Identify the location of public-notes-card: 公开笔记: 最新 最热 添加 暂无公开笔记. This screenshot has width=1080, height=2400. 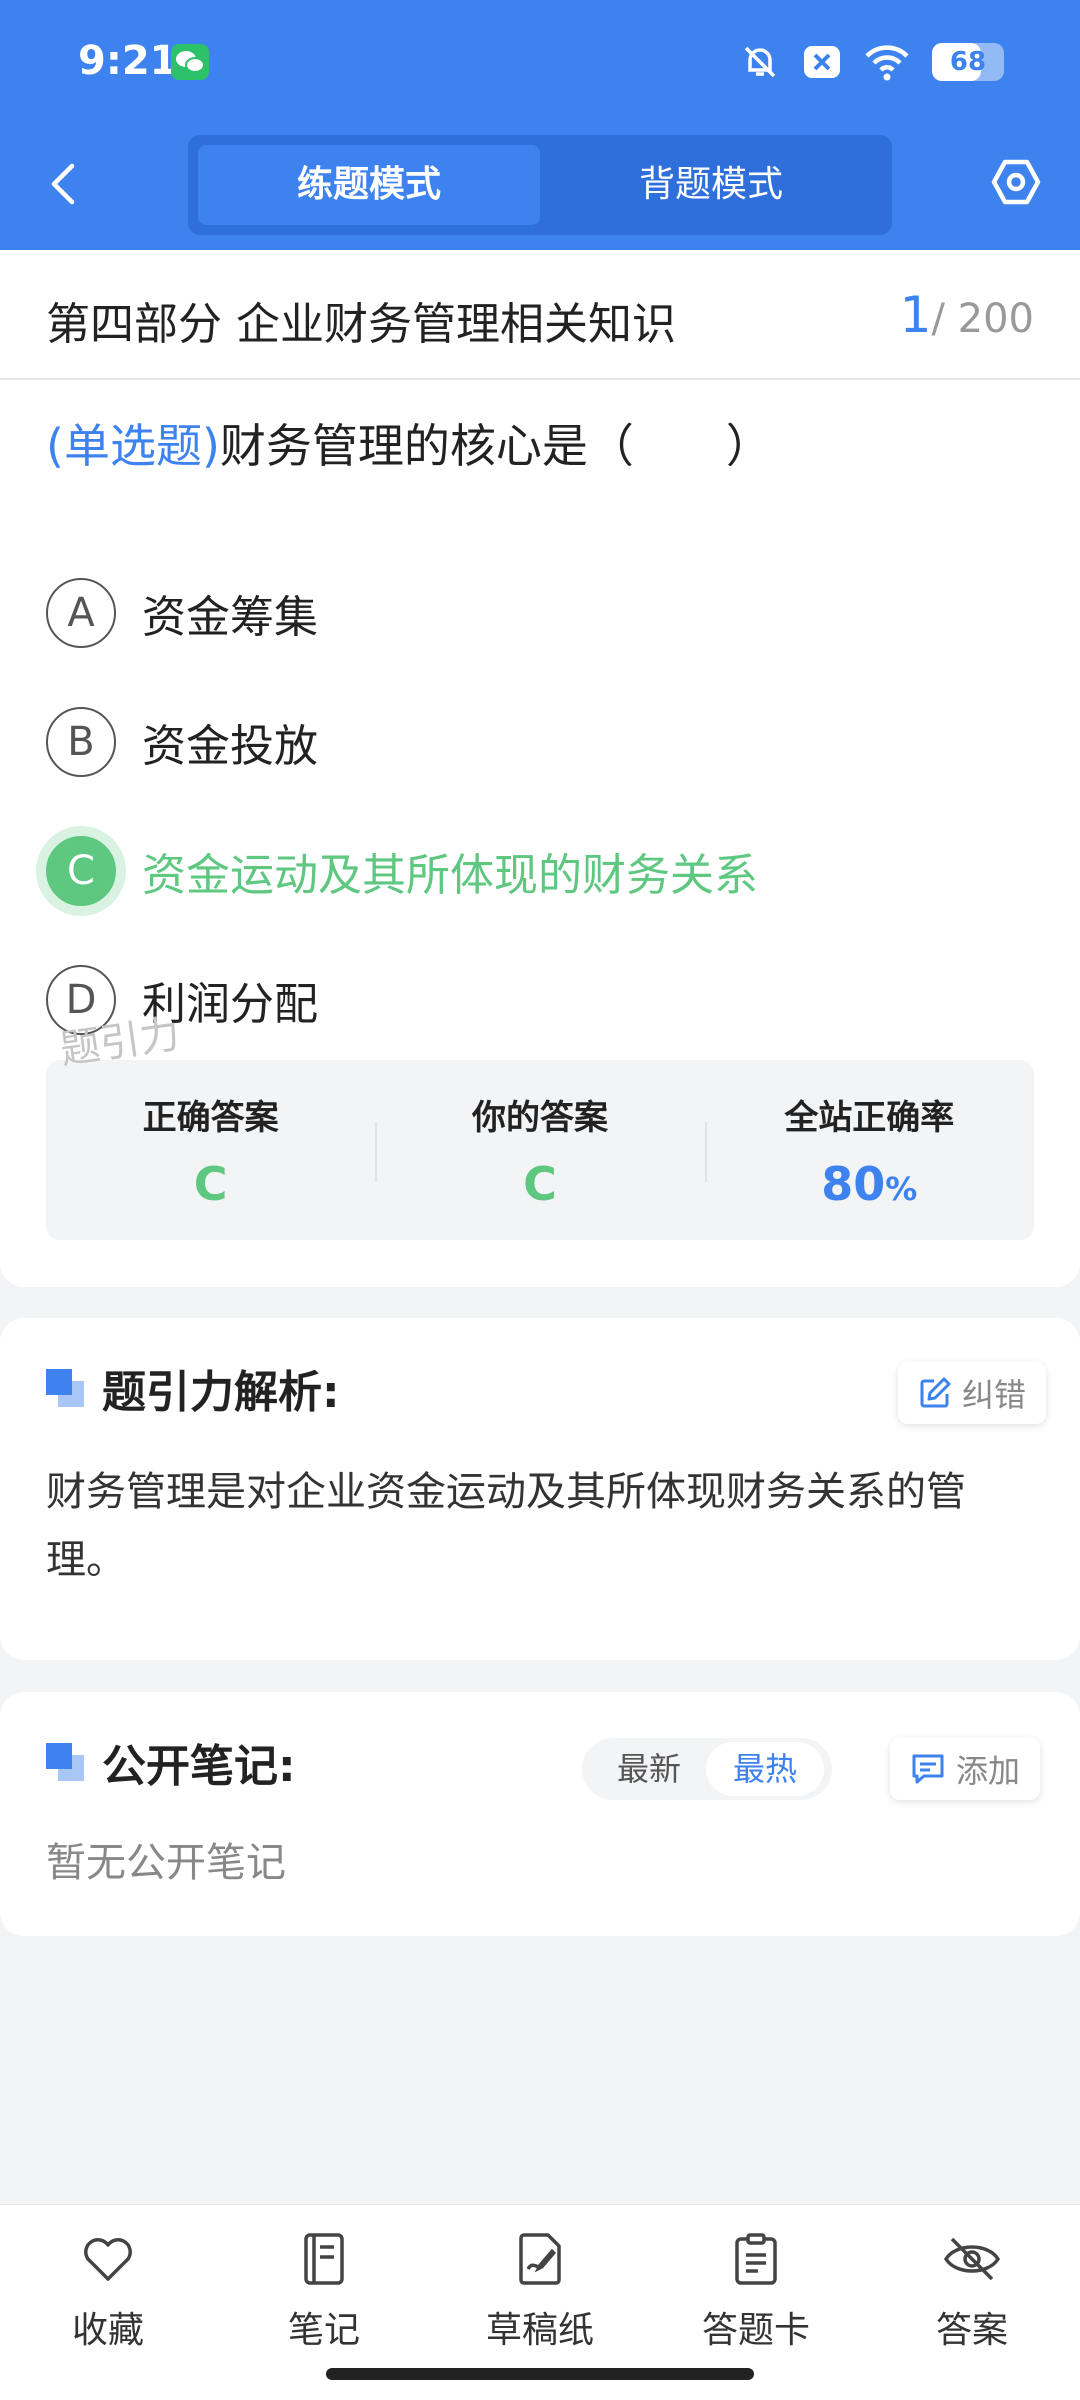
(540, 1814).